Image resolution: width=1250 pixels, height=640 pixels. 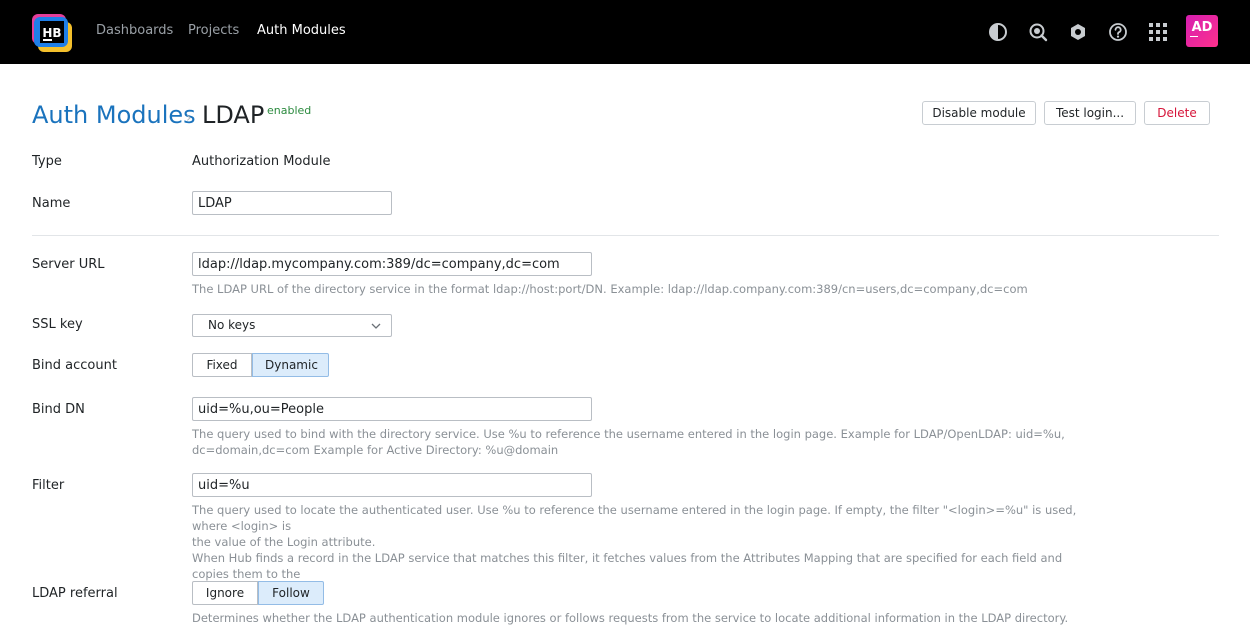 I want to click on bind-account-toggle: Fixed Dynamic, so click(x=260, y=365).